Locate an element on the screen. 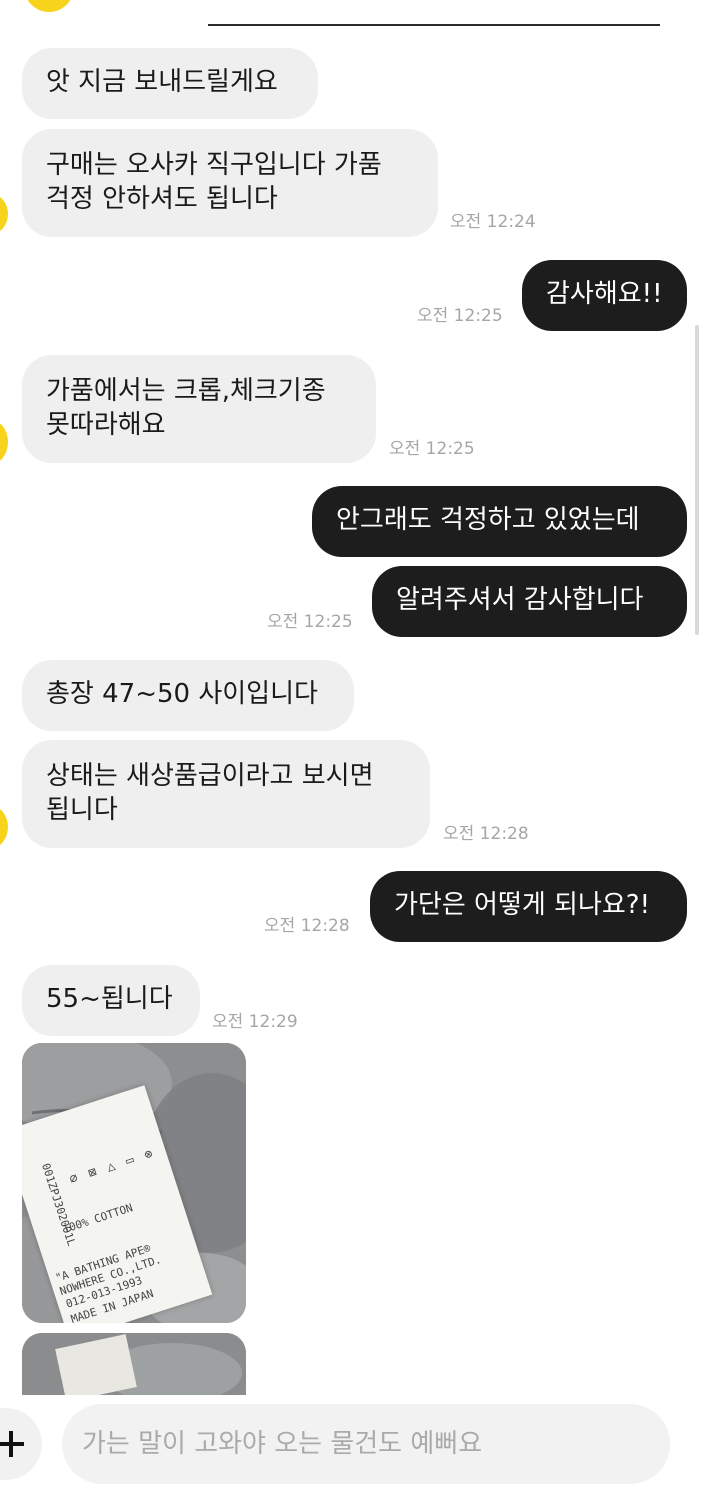 The height and width of the screenshot is (1500, 701). outgoing-message: 안그래도 걱정하고 있었는데 is located at coordinates (499, 521).